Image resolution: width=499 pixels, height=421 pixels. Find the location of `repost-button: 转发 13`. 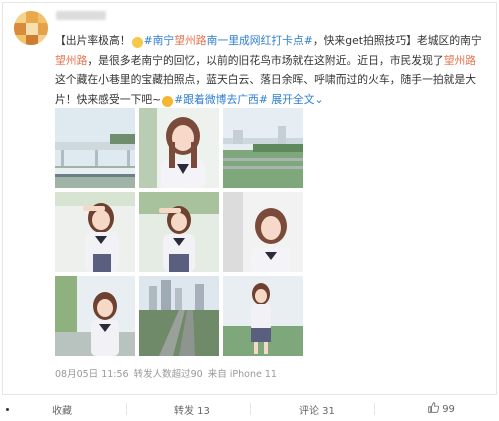

repost-button: 转发 13 is located at coordinates (192, 409).